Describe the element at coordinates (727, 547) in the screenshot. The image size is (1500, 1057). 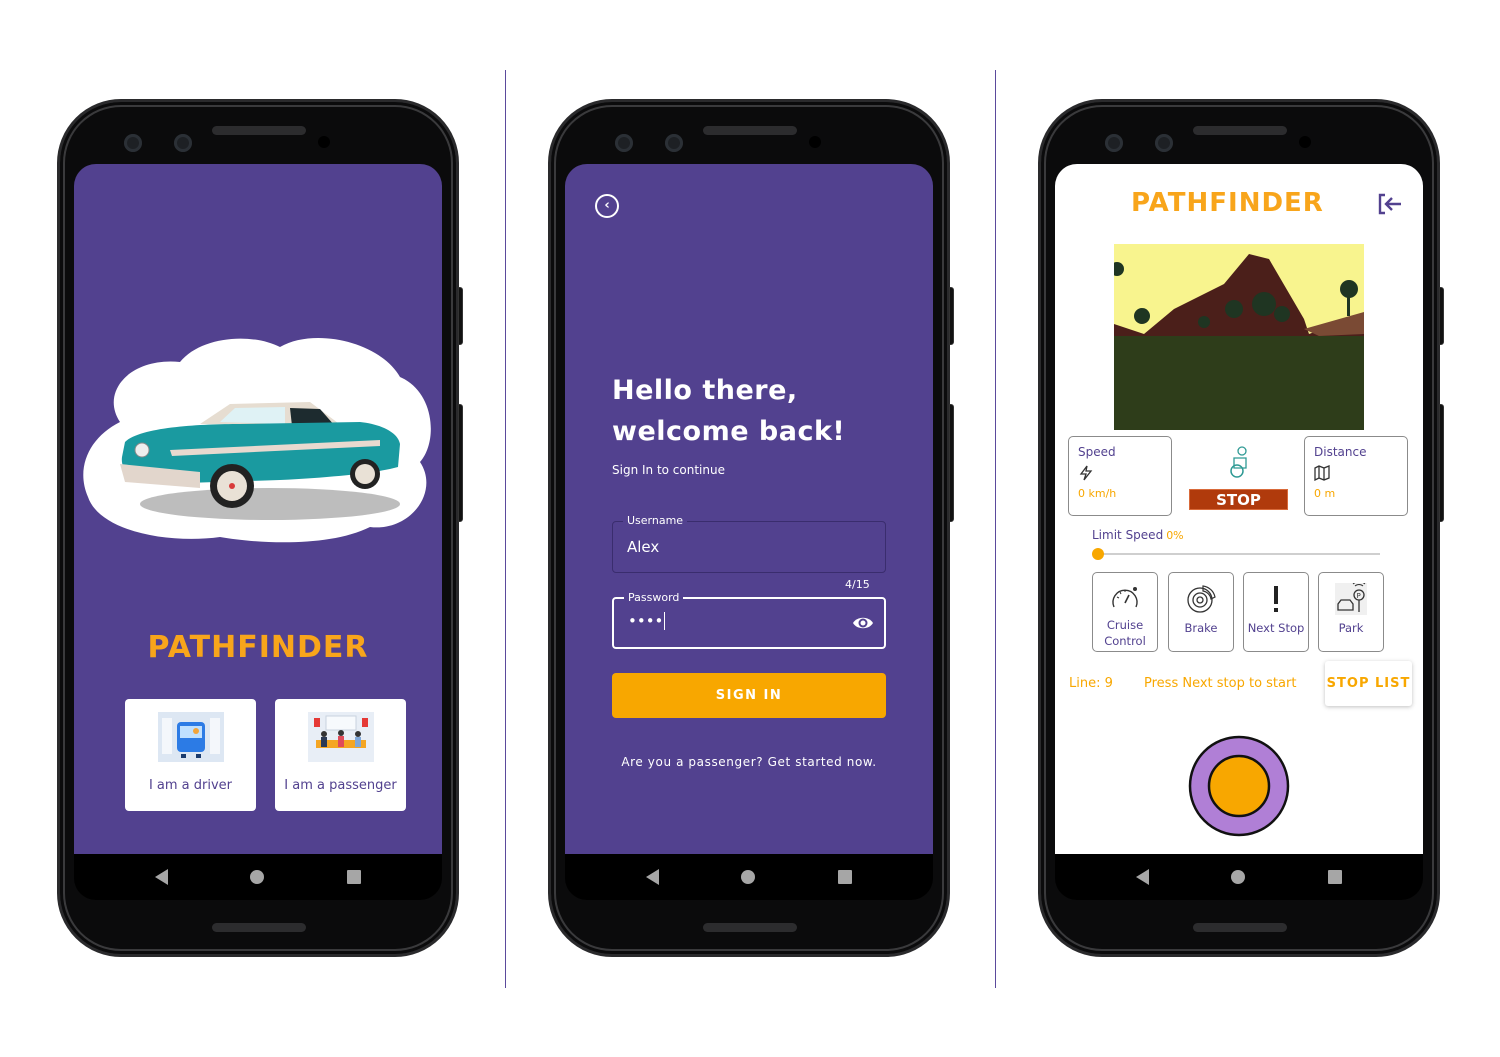
I see `username-input` at that location.